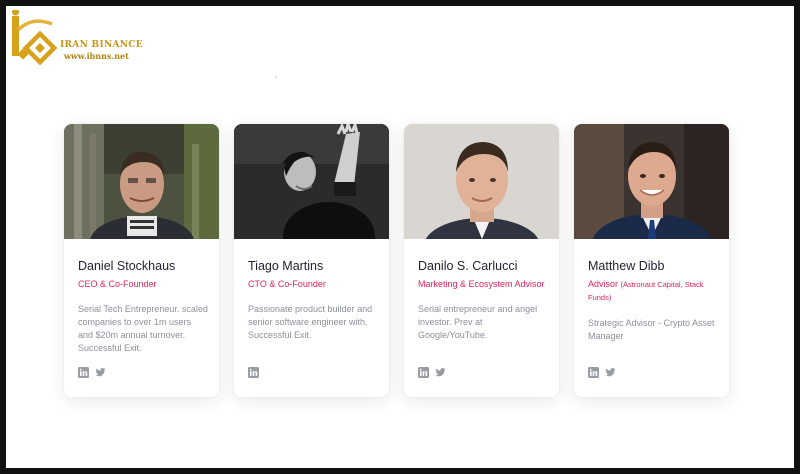 This screenshot has height=474, width=800. What do you see at coordinates (96, 56) in the screenshot?
I see `brand-url: www.ibnns.net` at bounding box center [96, 56].